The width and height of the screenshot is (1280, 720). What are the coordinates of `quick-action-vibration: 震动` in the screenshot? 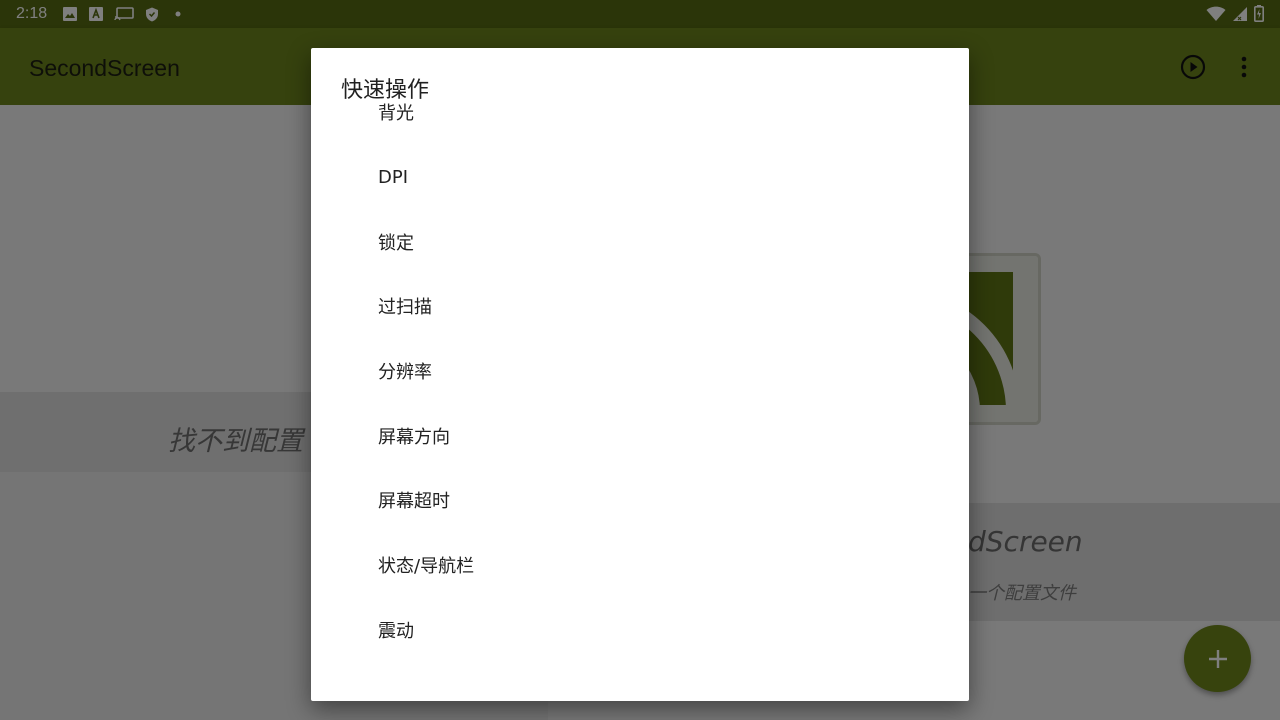 It's located at (640, 630).